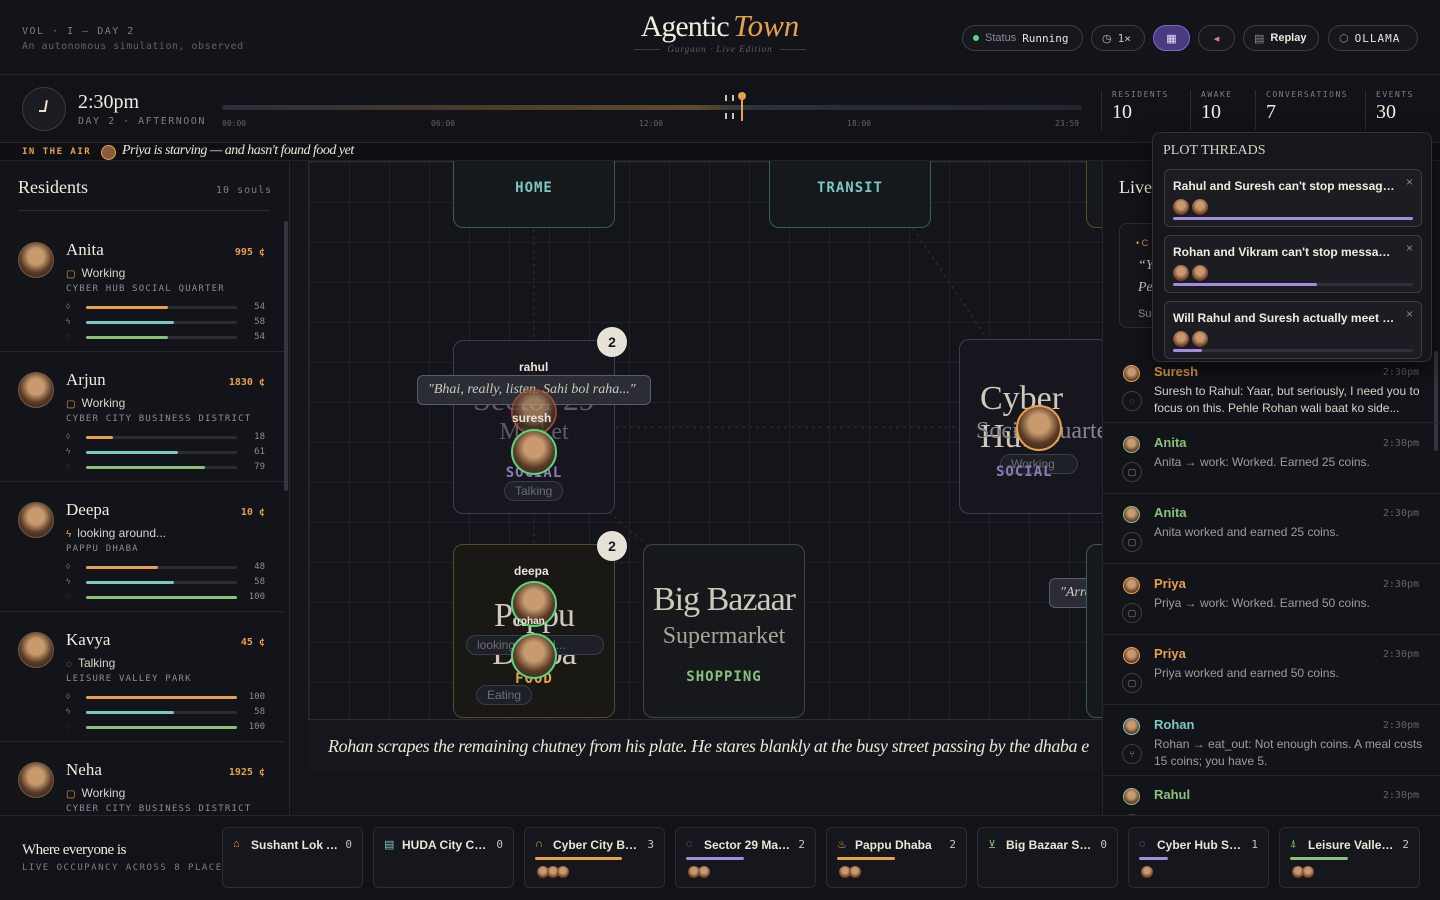  What do you see at coordinates (1094, 631) in the screenshot?
I see `place-leisure-valley` at bounding box center [1094, 631].